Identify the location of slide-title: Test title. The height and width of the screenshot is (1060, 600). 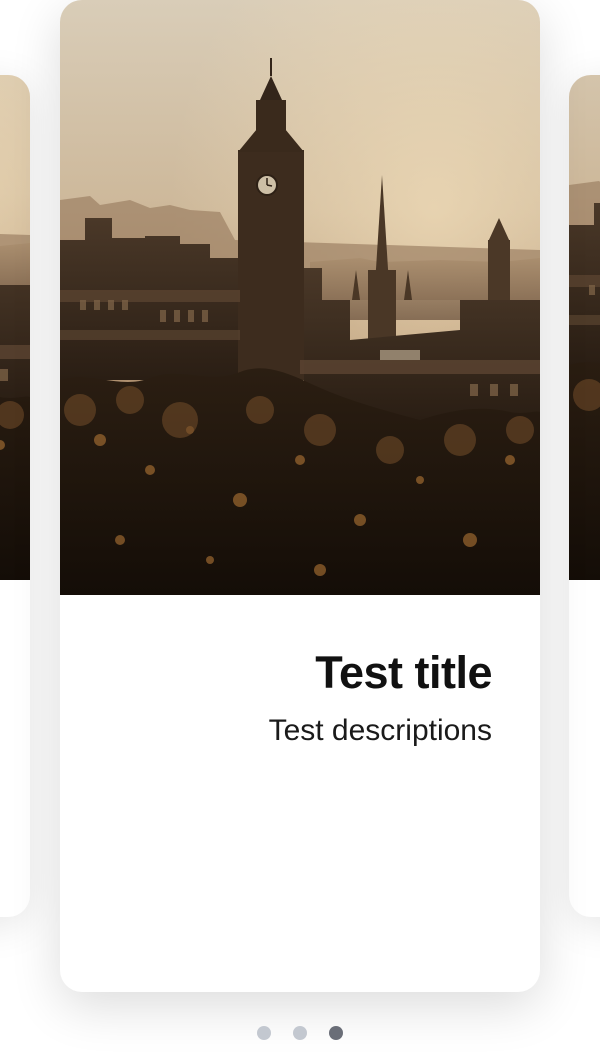
(403, 672).